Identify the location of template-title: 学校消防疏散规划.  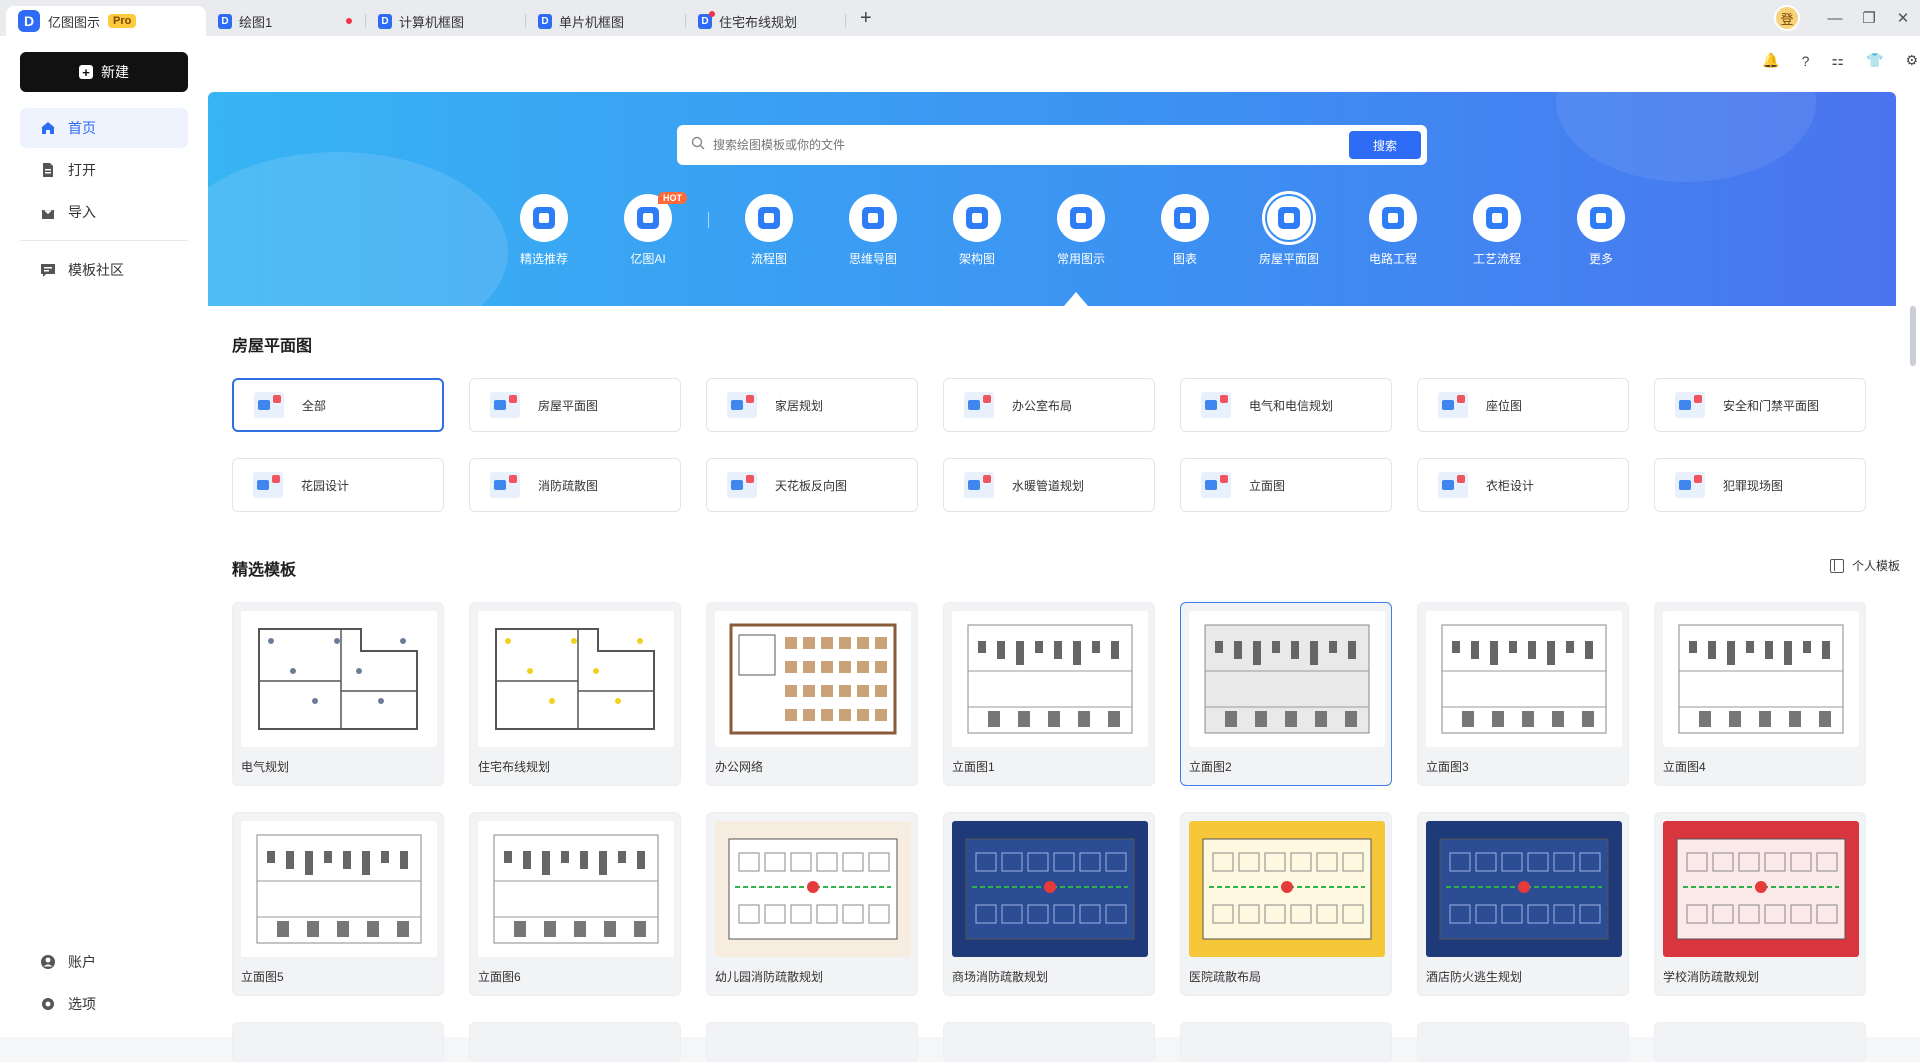
(1711, 977).